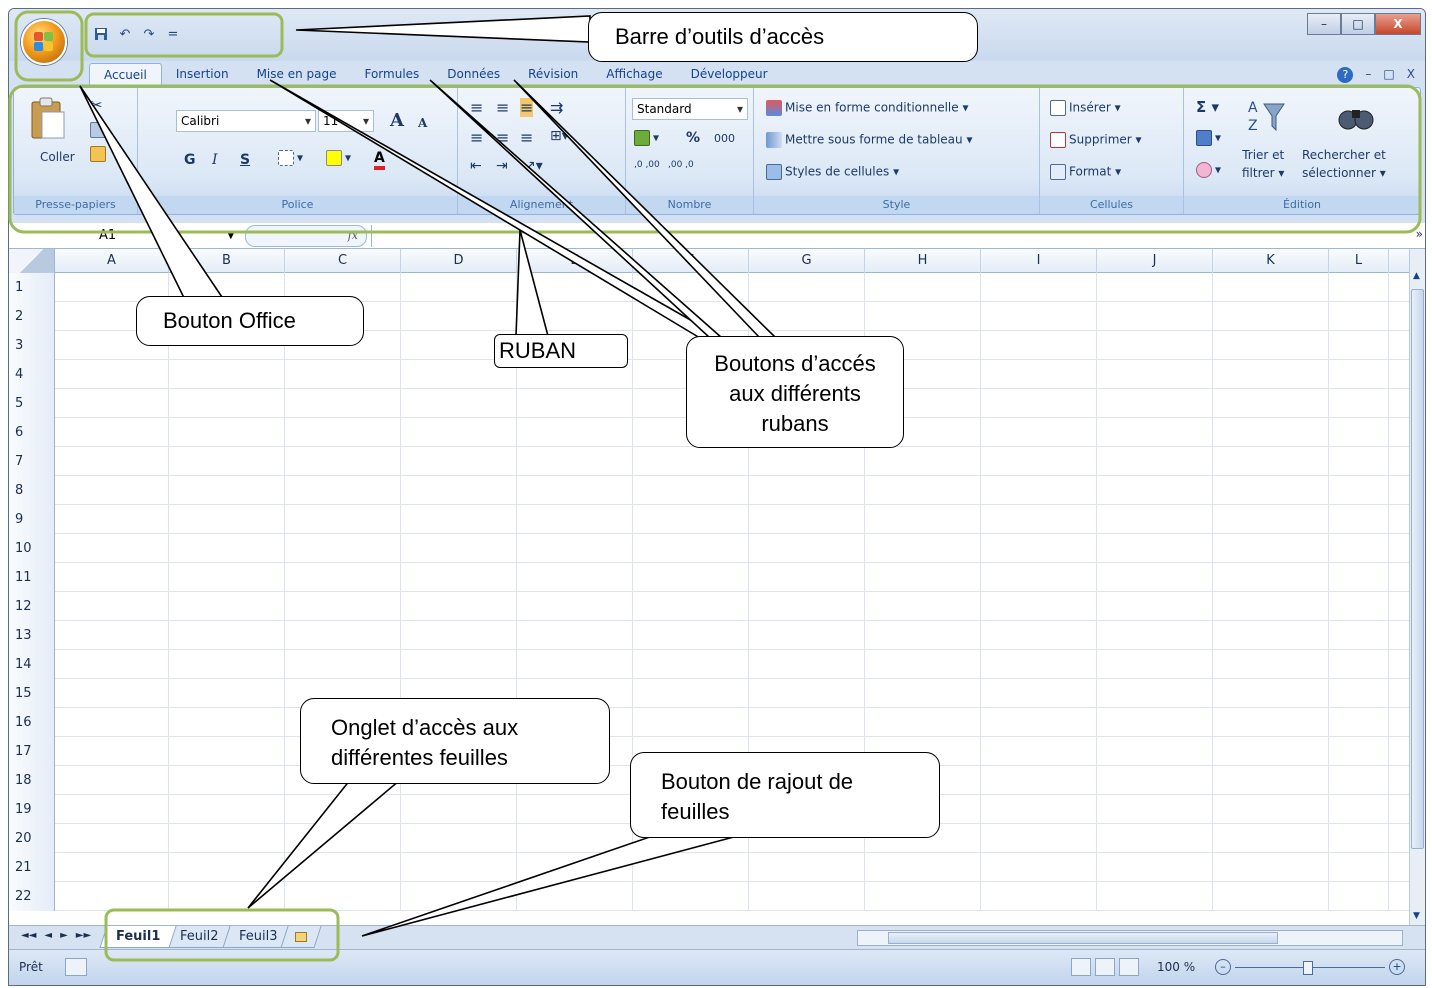  I want to click on column-header-a: A, so click(112, 261).